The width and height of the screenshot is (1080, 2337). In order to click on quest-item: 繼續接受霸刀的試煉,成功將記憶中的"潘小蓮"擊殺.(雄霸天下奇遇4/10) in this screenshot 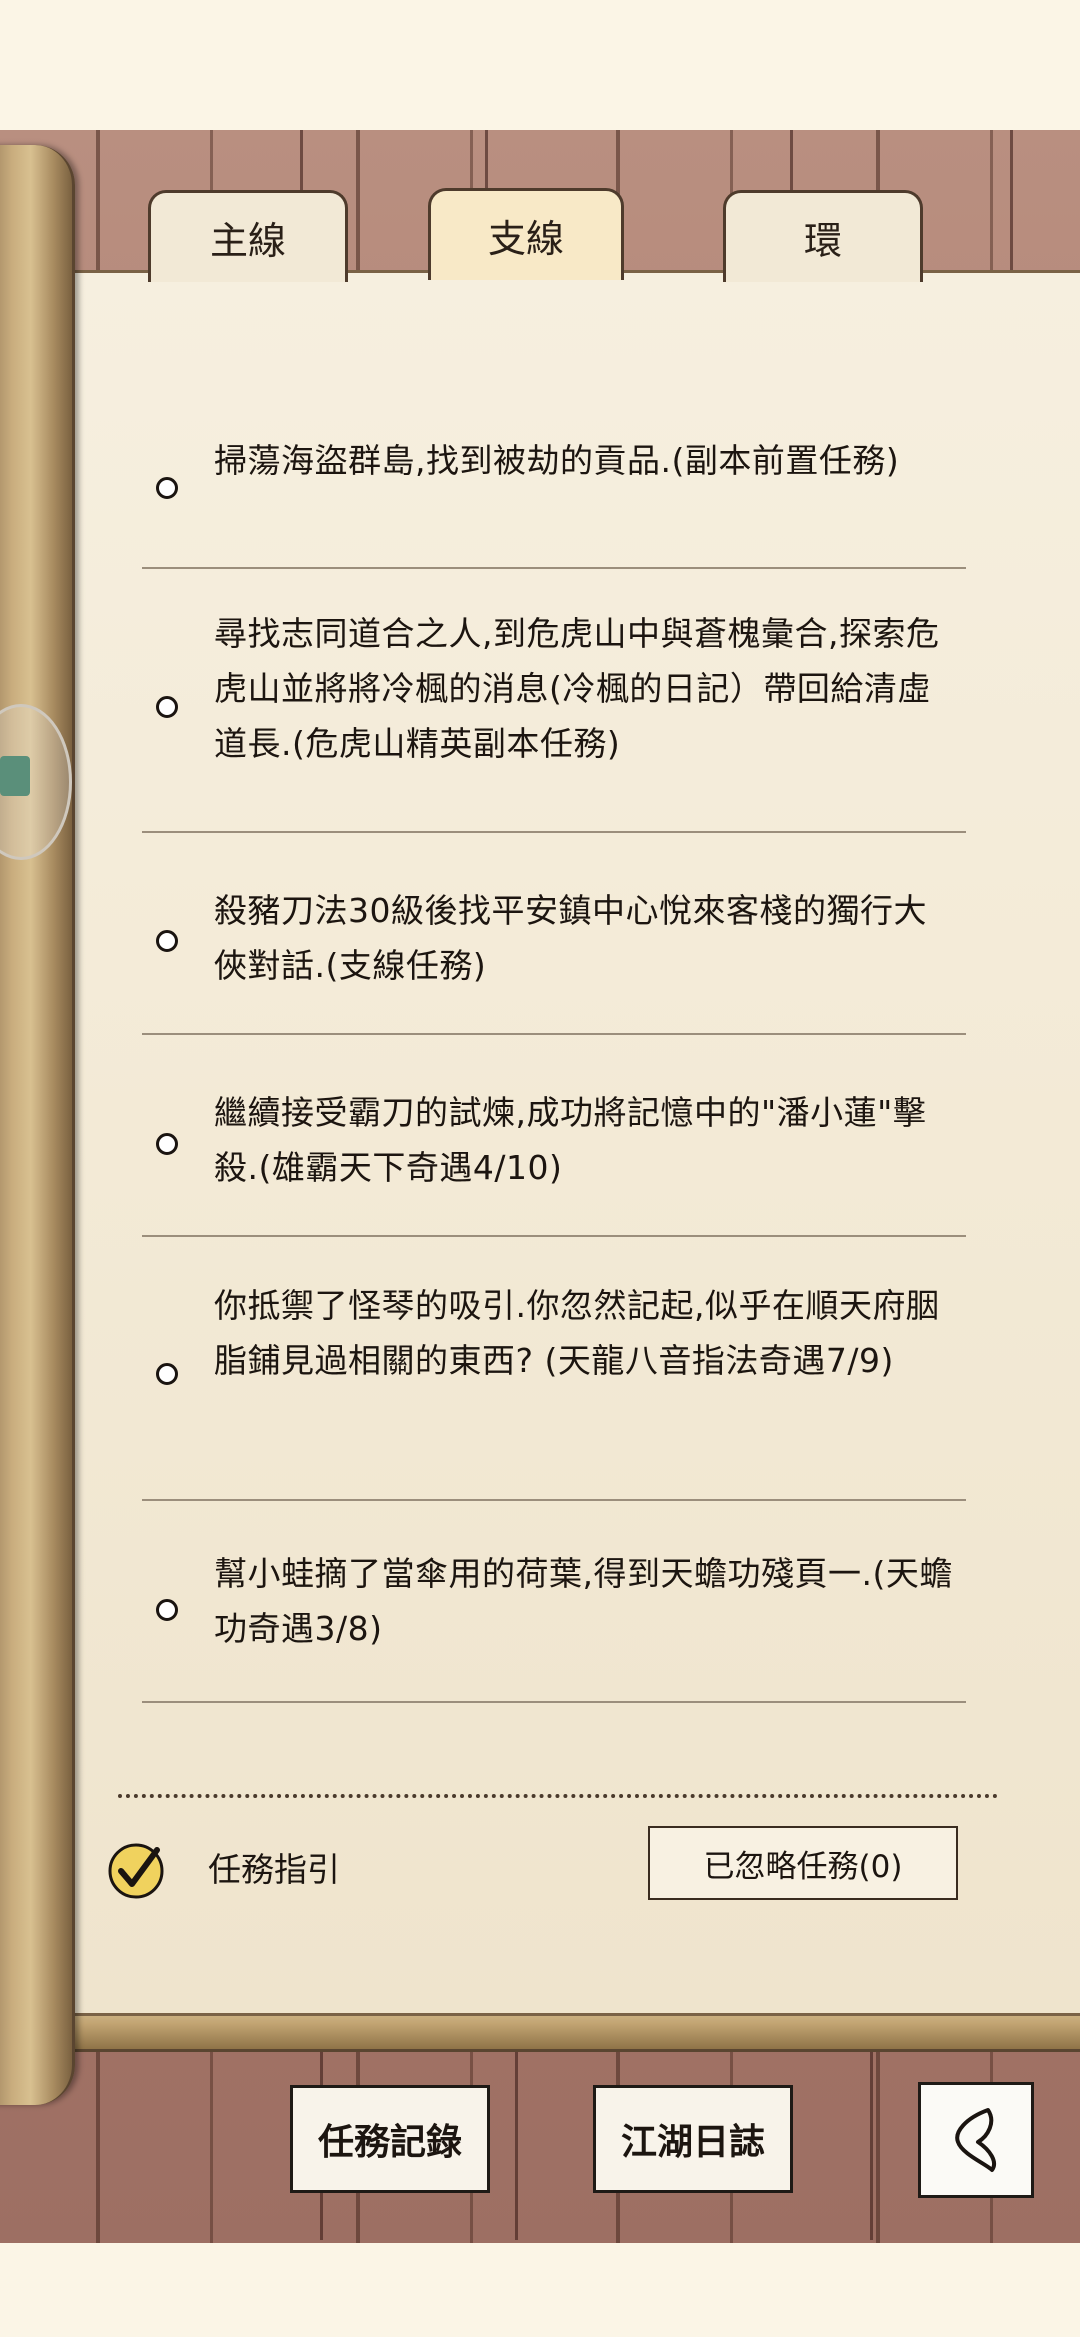, I will do `click(554, 1136)`.